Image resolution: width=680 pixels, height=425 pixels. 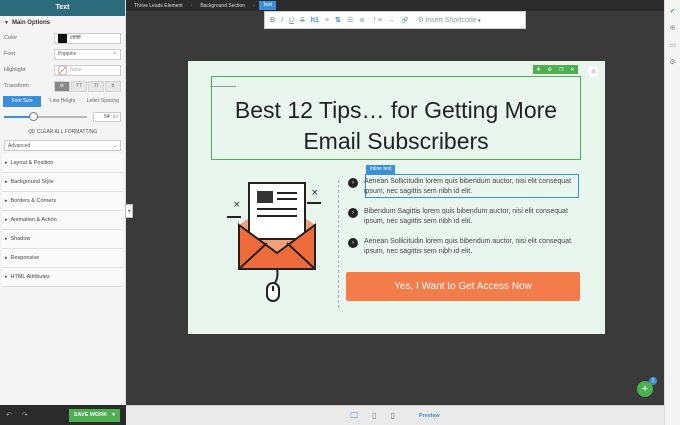 What do you see at coordinates (302, 20) in the screenshot?
I see `strikethrough-button: S` at bounding box center [302, 20].